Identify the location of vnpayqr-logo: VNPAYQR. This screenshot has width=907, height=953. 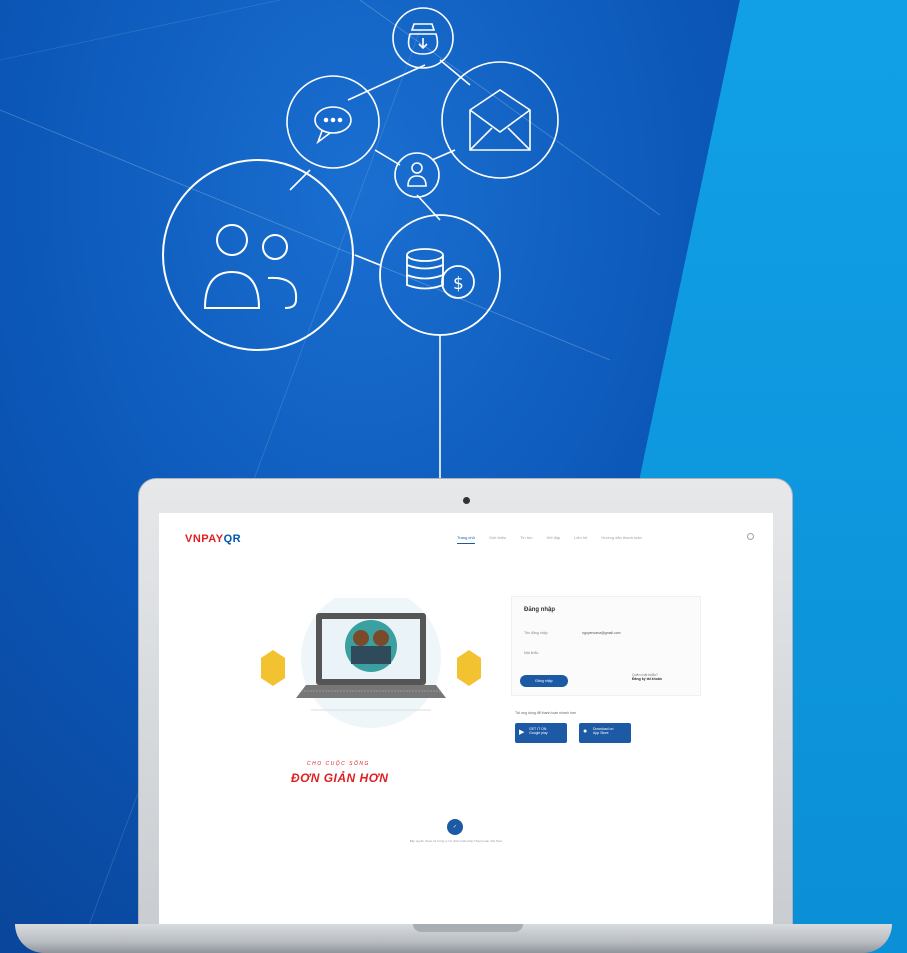
(213, 539).